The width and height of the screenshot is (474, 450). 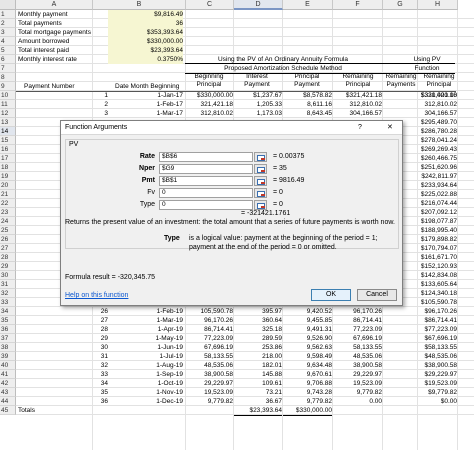 What do you see at coordinates (74, 347) in the screenshot?
I see `cell-payment-number: 30` at bounding box center [74, 347].